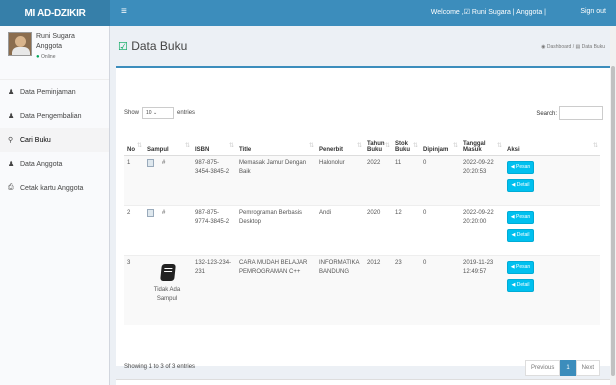 The image size is (616, 385). I want to click on signout-link: Sign out, so click(593, 11).